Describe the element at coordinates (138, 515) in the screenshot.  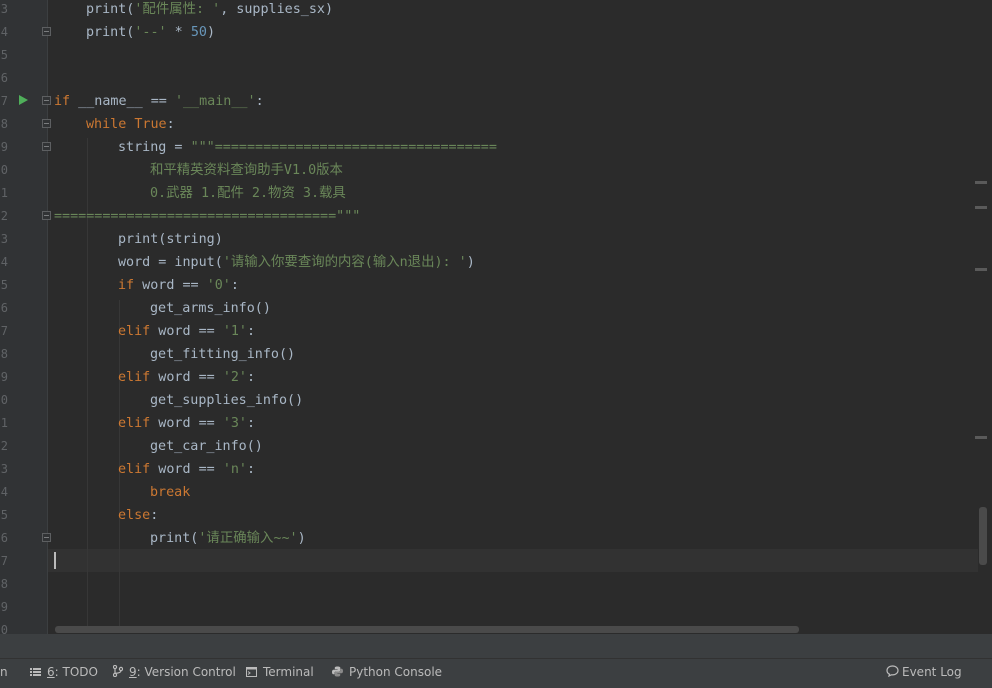
I see `code-line: else:` at that location.